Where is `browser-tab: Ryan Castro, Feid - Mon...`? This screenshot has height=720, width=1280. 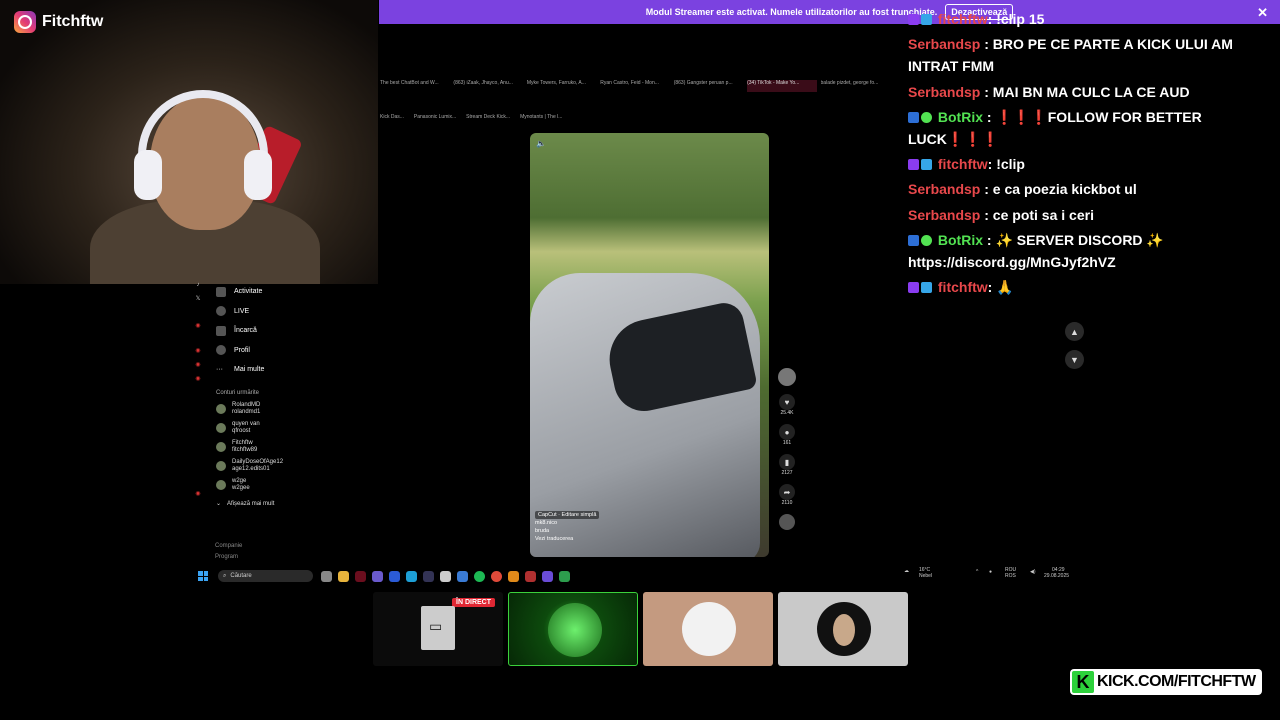
browser-tab: Ryan Castro, Feid - Mon... is located at coordinates (634, 86).